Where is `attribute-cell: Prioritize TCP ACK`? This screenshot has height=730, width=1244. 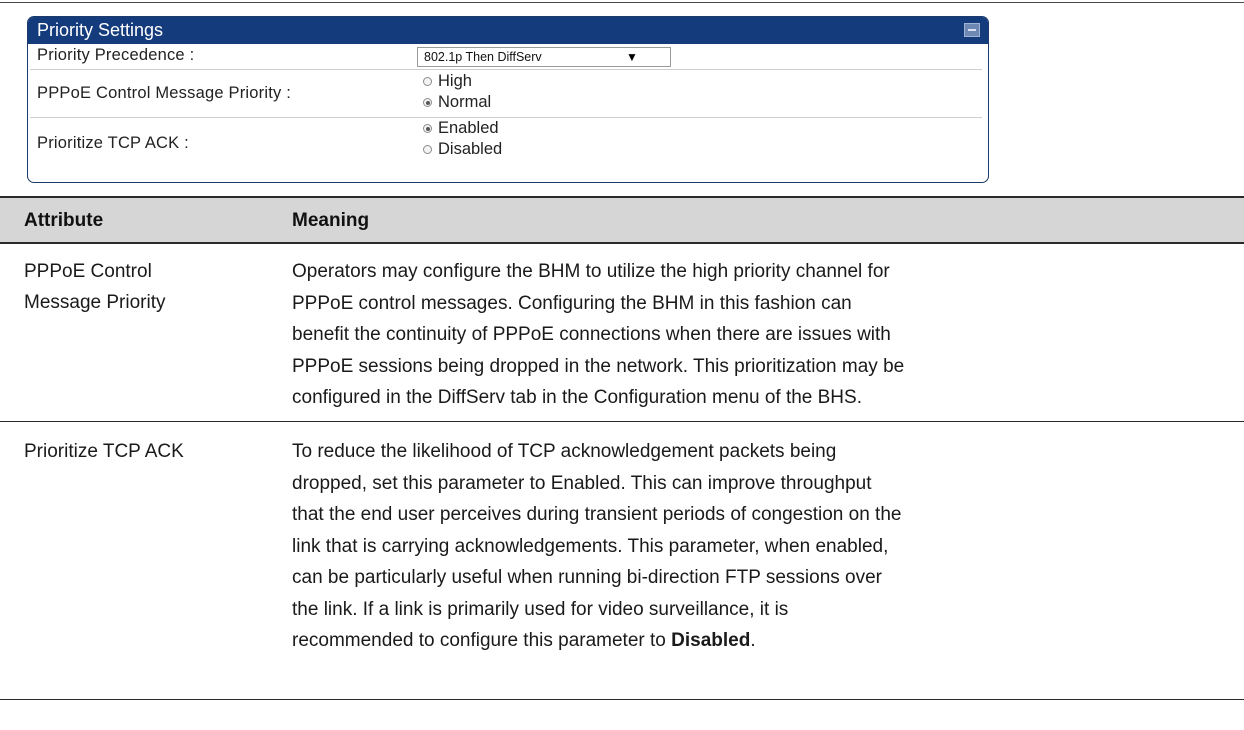
attribute-cell: Prioritize TCP ACK is located at coordinates (149, 451).